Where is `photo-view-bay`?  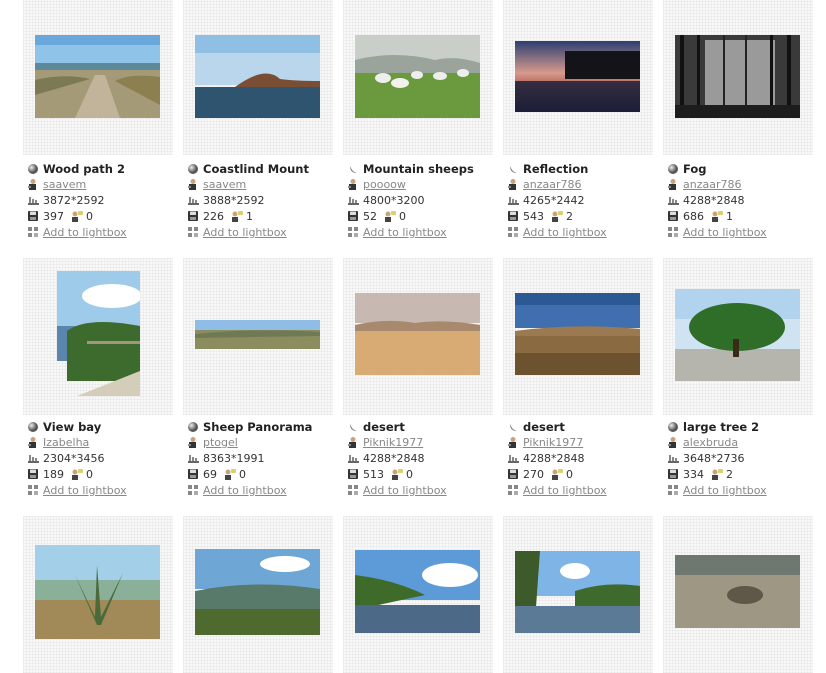 photo-view-bay is located at coordinates (98, 333).